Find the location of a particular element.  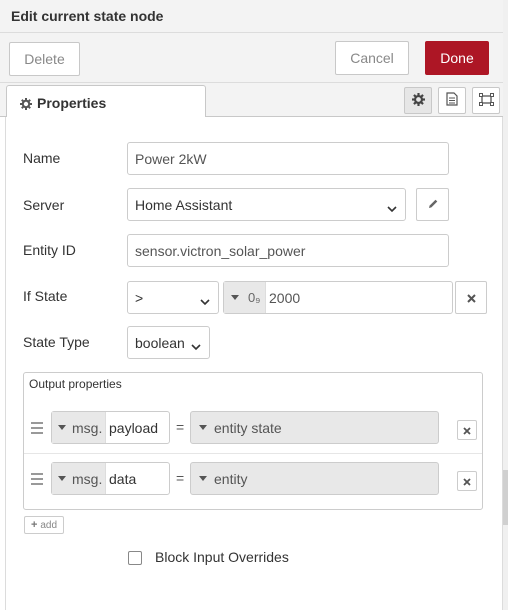

property-typed-input: msg. payload is located at coordinates (110, 427).